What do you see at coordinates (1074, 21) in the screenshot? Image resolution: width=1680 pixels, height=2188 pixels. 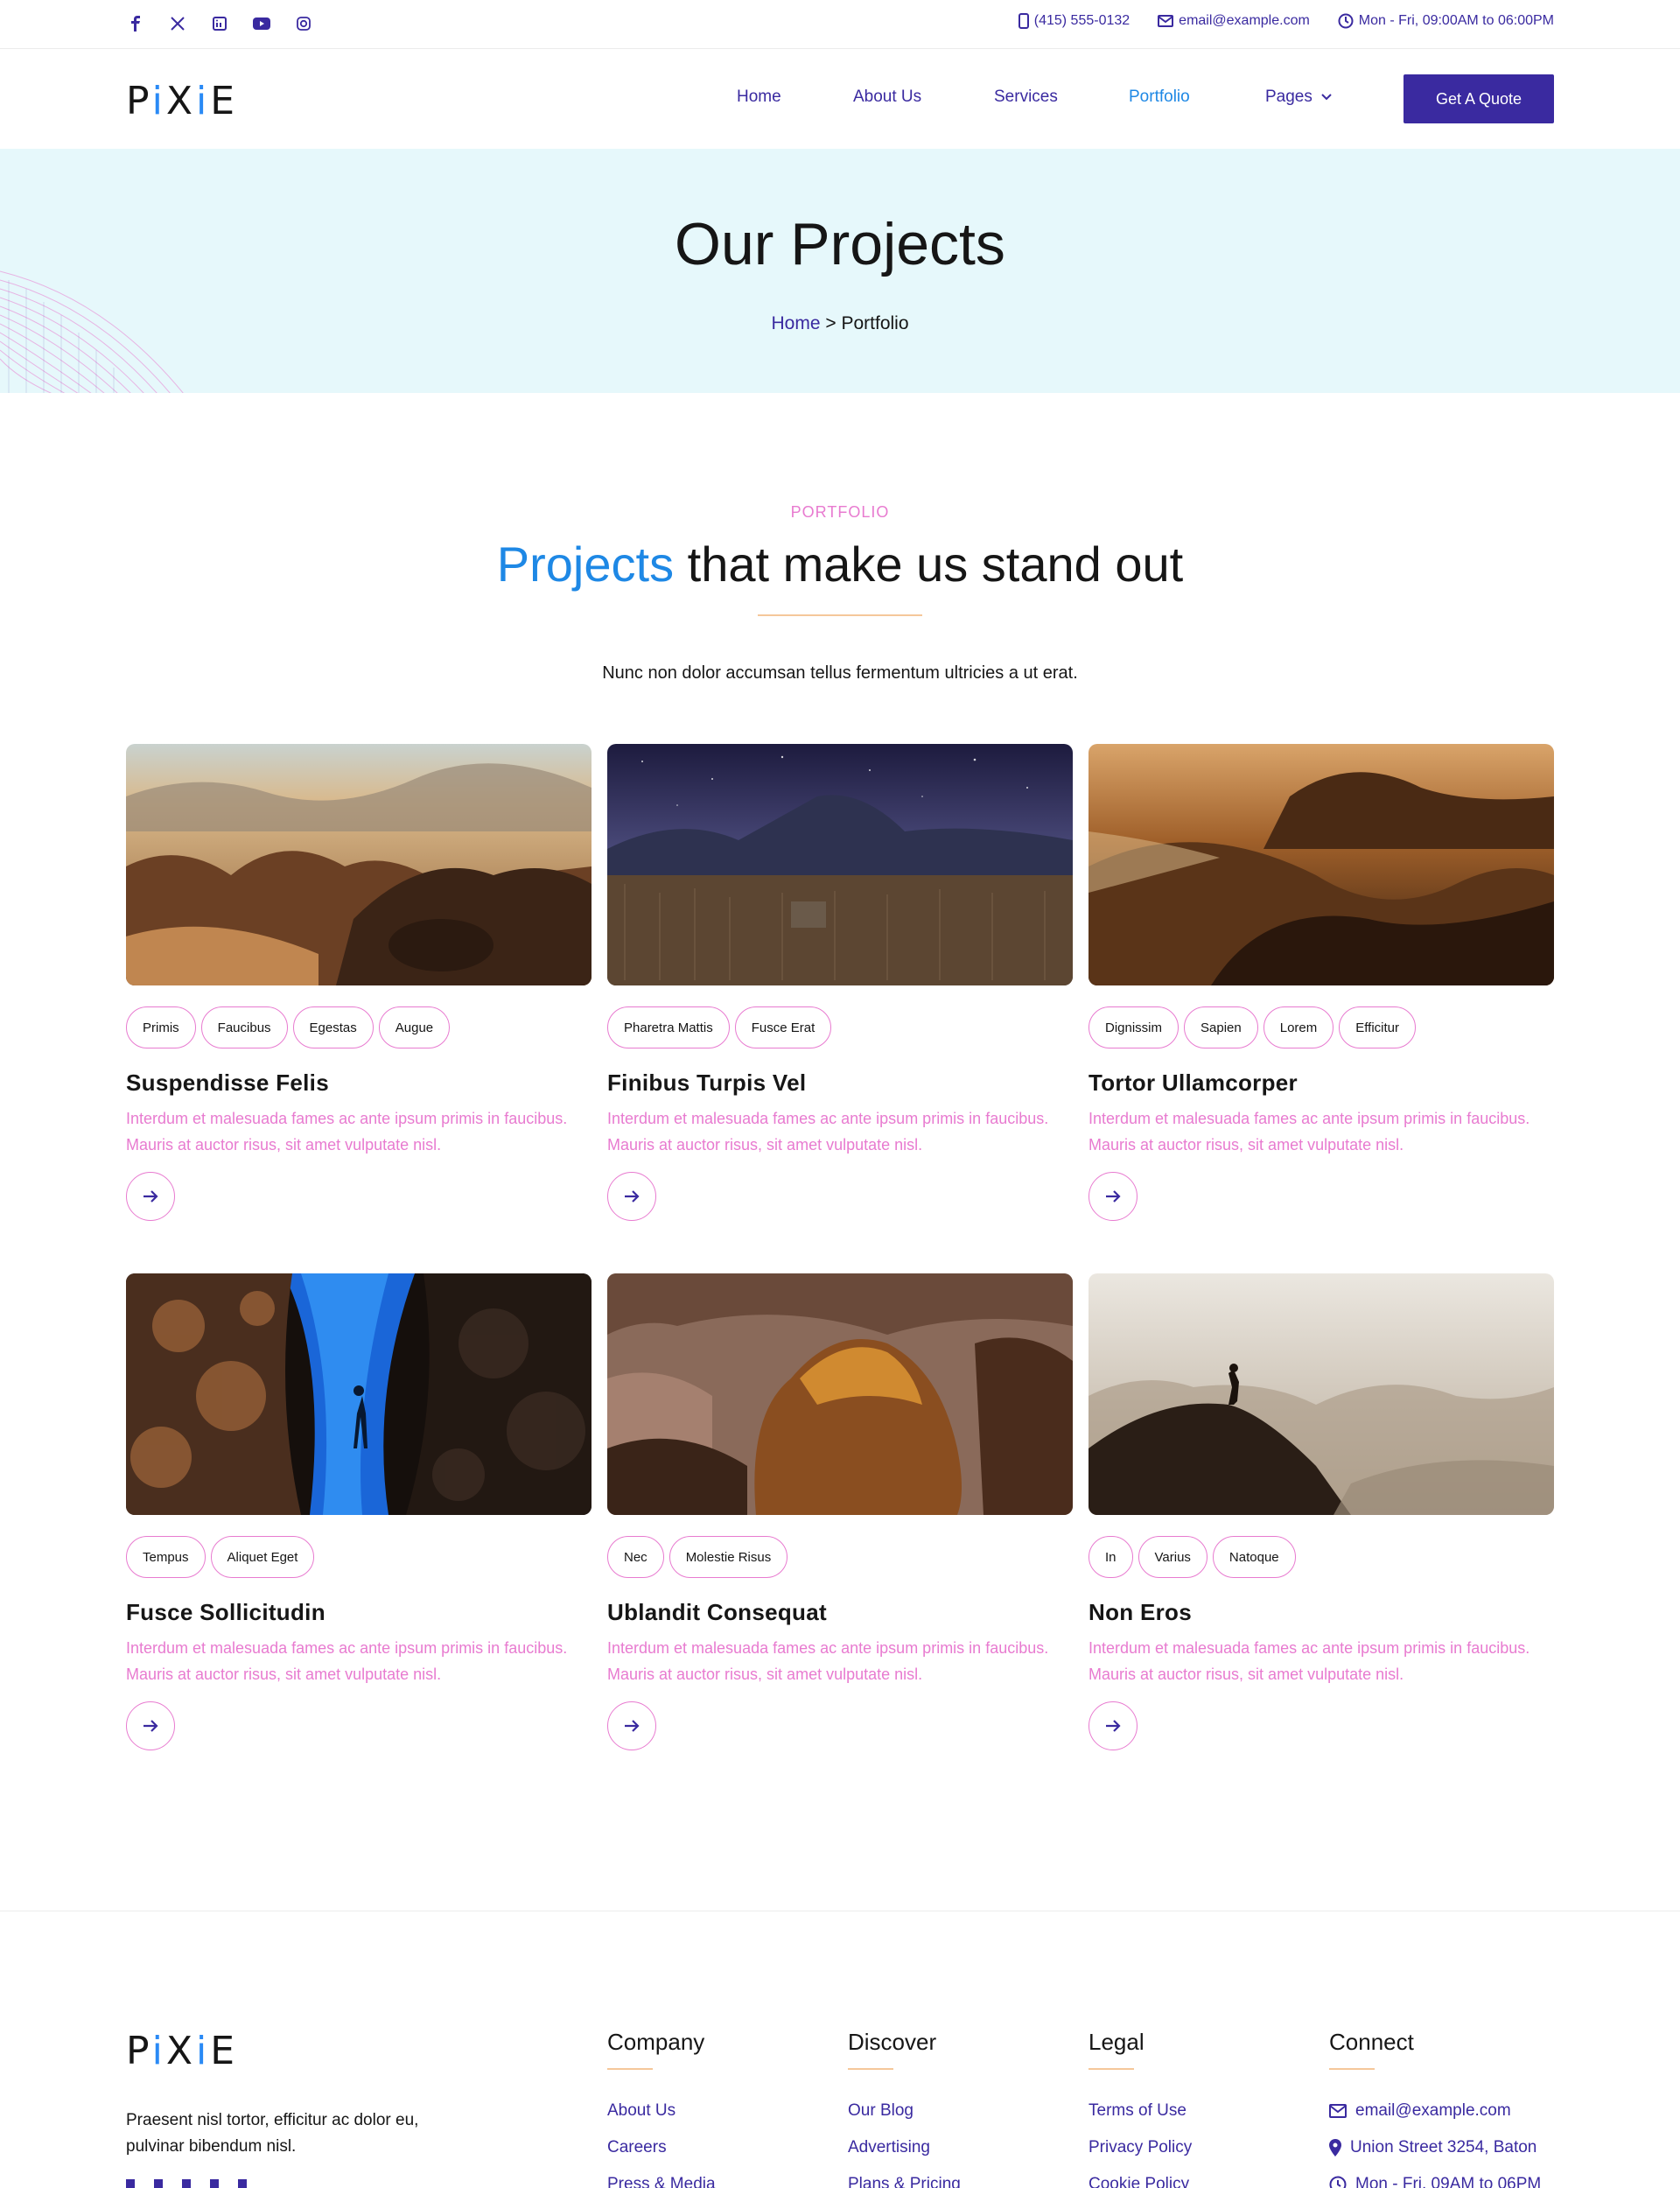 I see `phone-item: (415) 555-0132` at bounding box center [1074, 21].